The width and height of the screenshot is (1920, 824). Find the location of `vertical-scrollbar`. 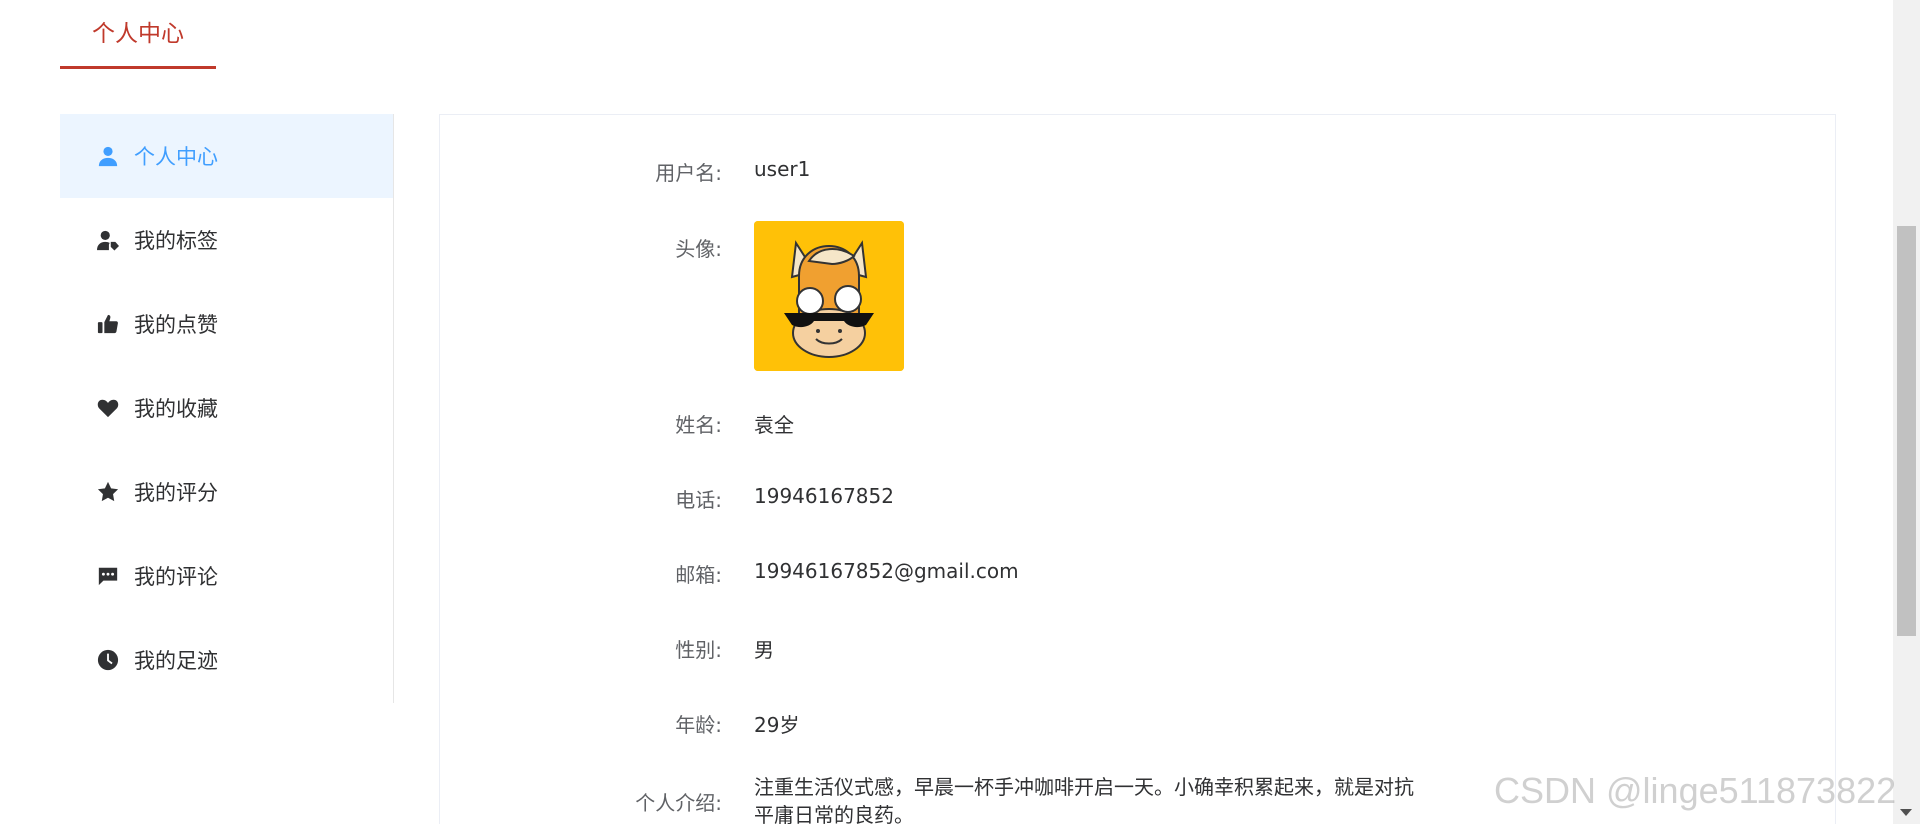

vertical-scrollbar is located at coordinates (1906, 412).